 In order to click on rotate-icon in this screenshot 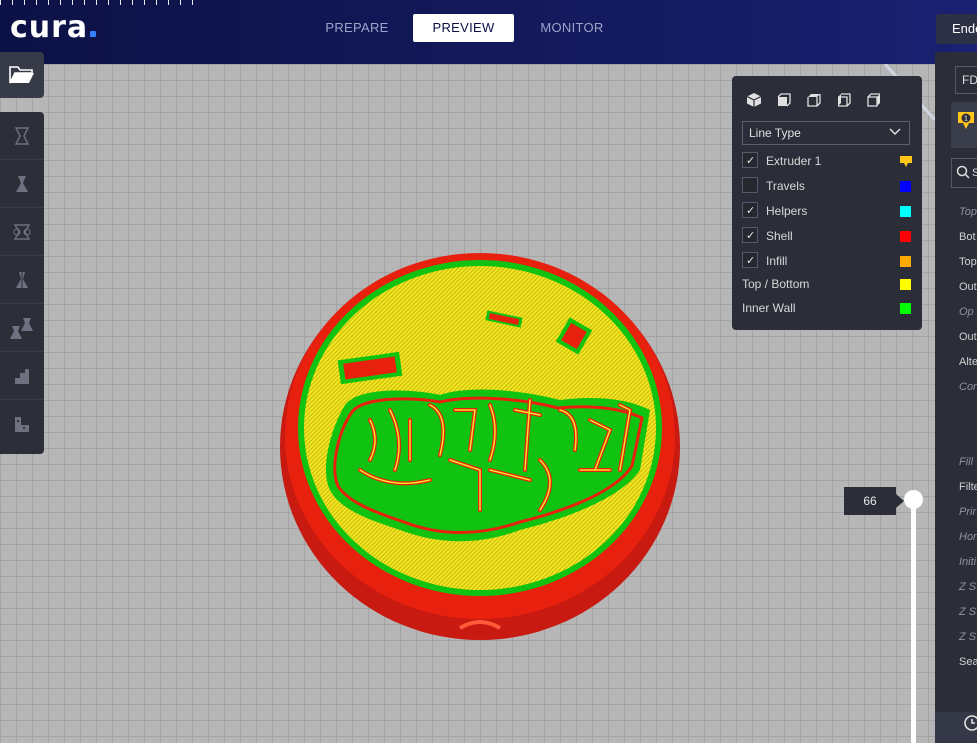, I will do `click(22, 231)`.